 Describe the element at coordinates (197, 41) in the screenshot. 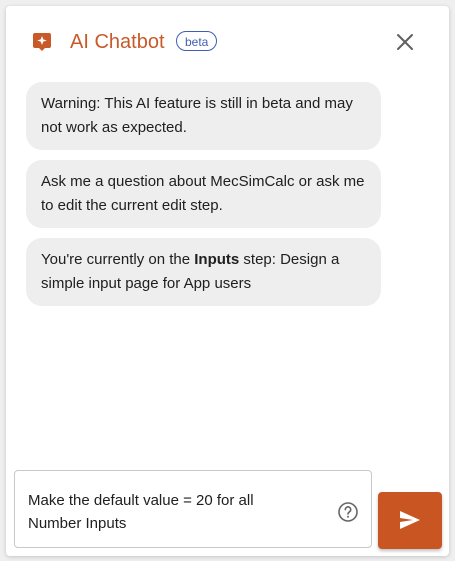

I see `beta-badge: beta` at that location.